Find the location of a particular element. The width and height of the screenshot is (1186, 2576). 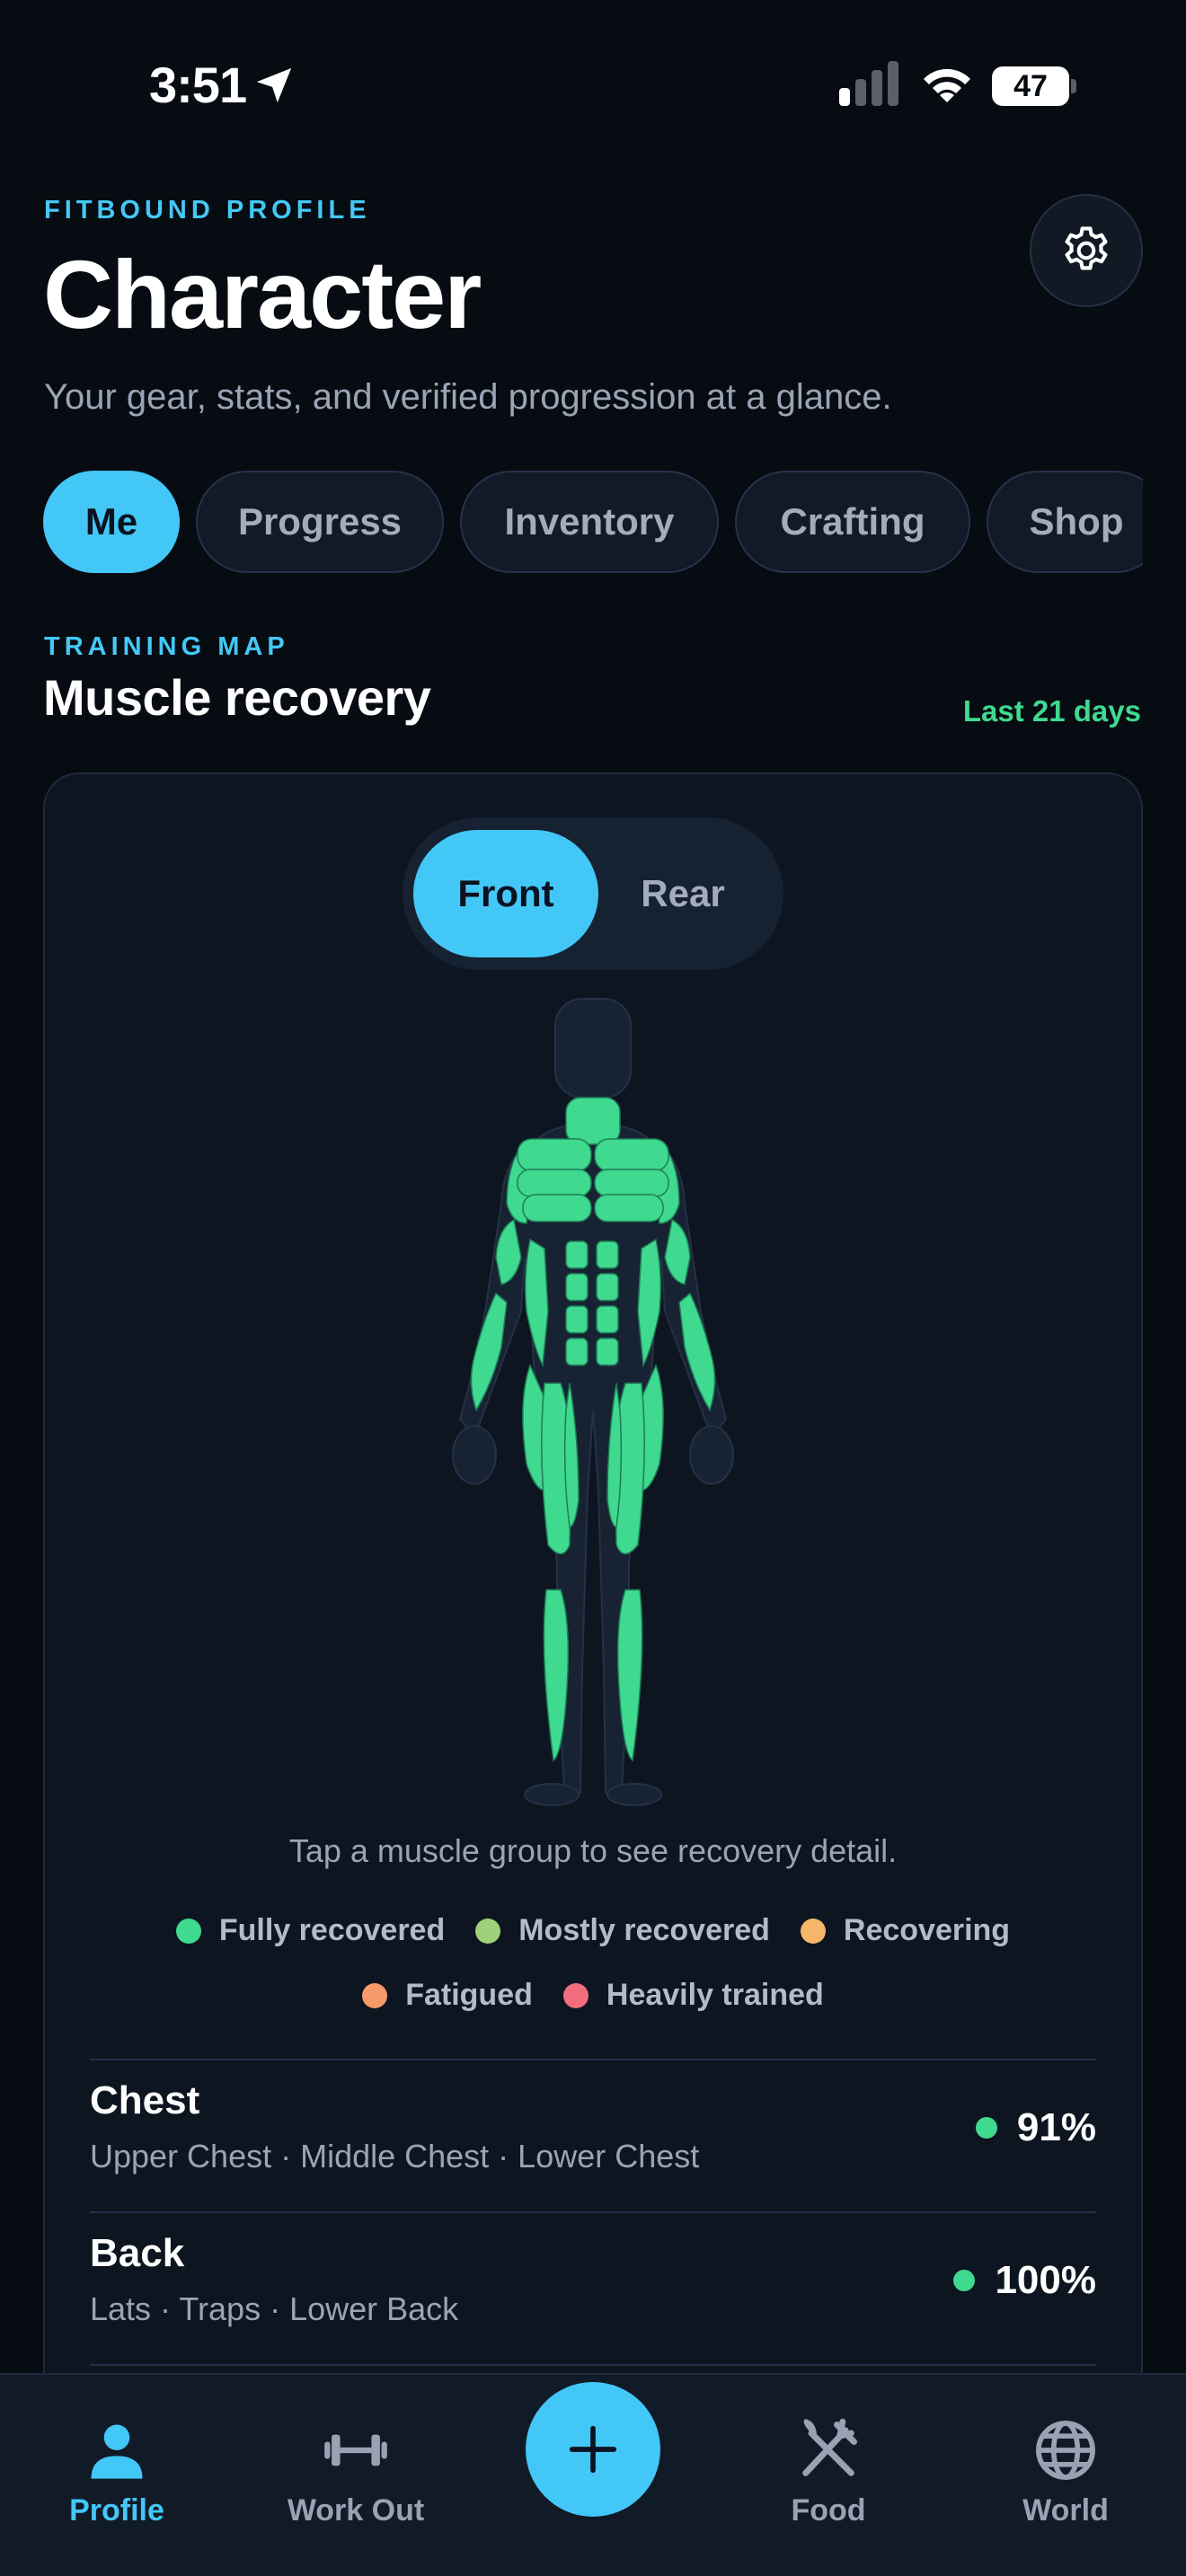

lower-chest-right is located at coordinates (629, 1208).